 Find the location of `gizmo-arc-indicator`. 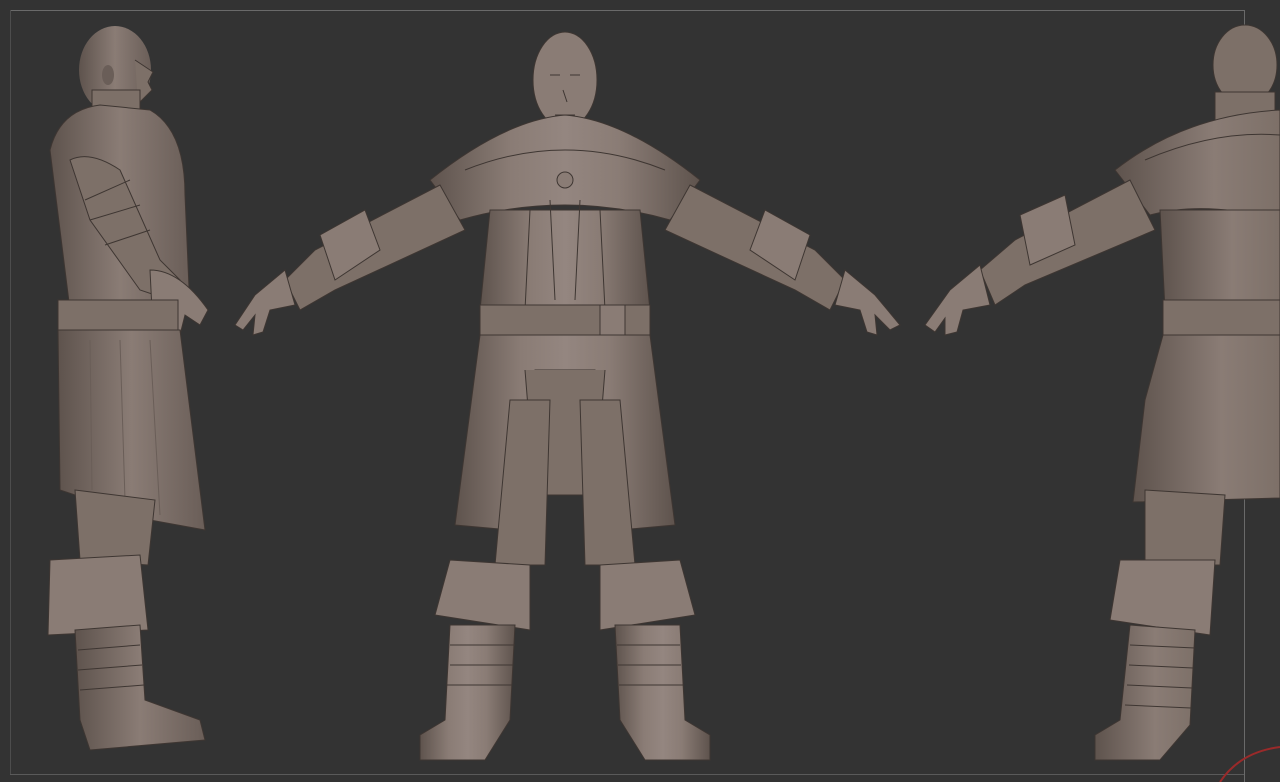

gizmo-arc-indicator is located at coordinates (1249, 764).